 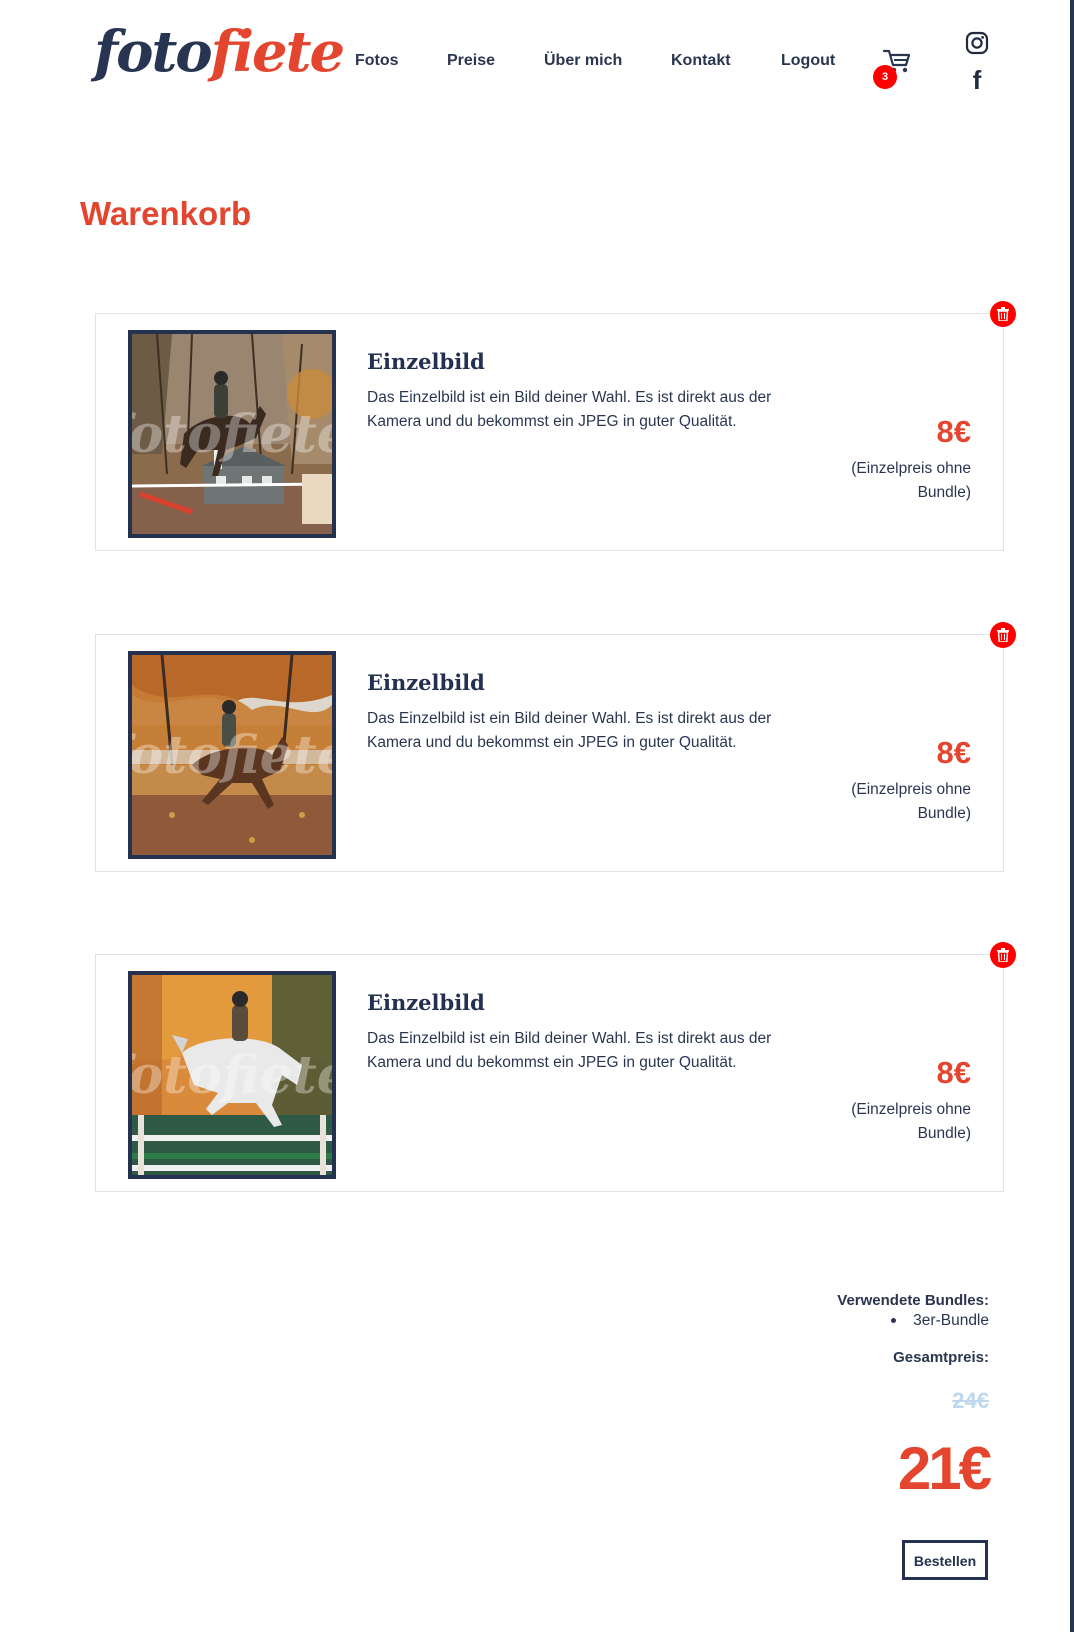 What do you see at coordinates (166, 213) in the screenshot?
I see `page-title: Warenkorb` at bounding box center [166, 213].